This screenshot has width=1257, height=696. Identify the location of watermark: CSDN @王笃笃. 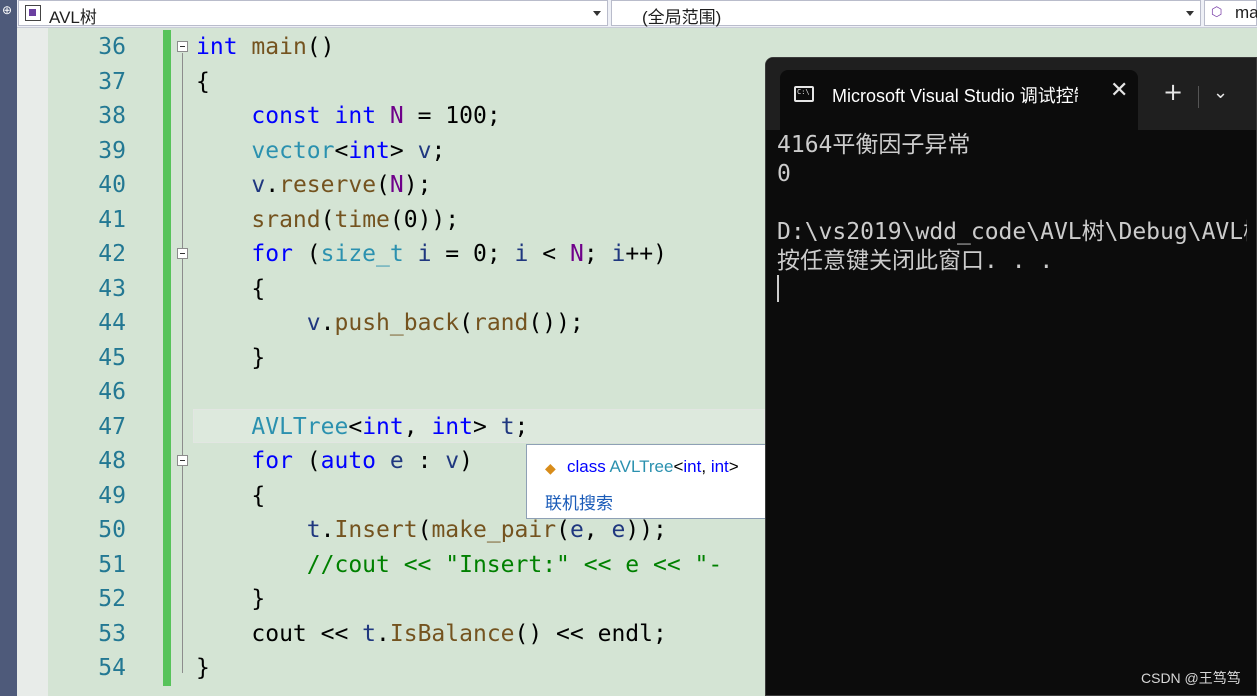
(1191, 678).